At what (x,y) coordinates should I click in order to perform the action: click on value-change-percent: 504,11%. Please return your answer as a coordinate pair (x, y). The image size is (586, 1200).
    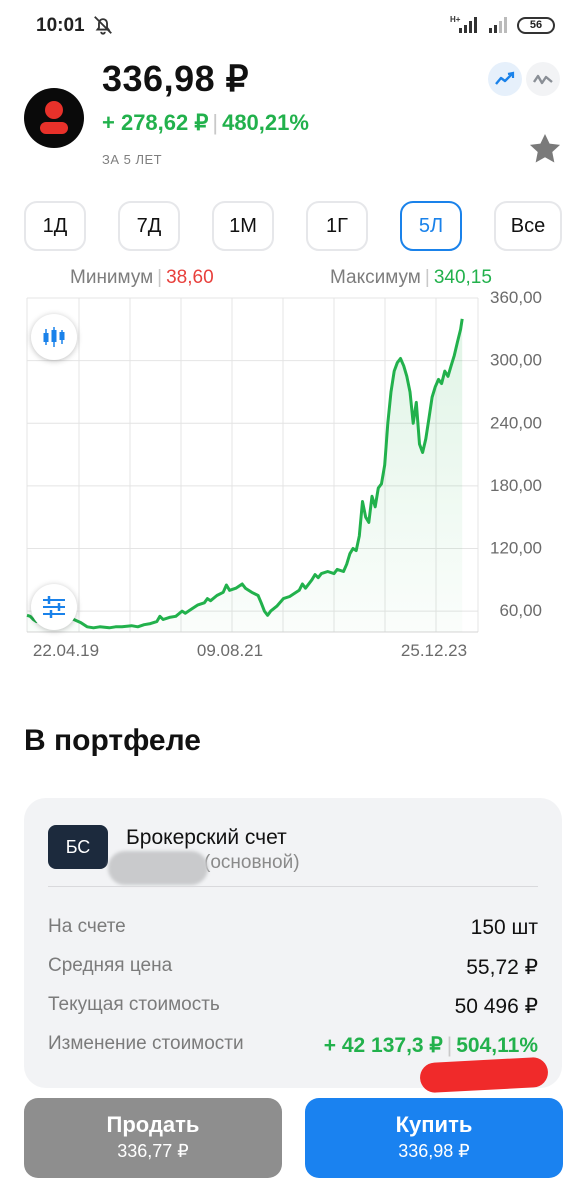
    Looking at the image, I should click on (497, 1045).